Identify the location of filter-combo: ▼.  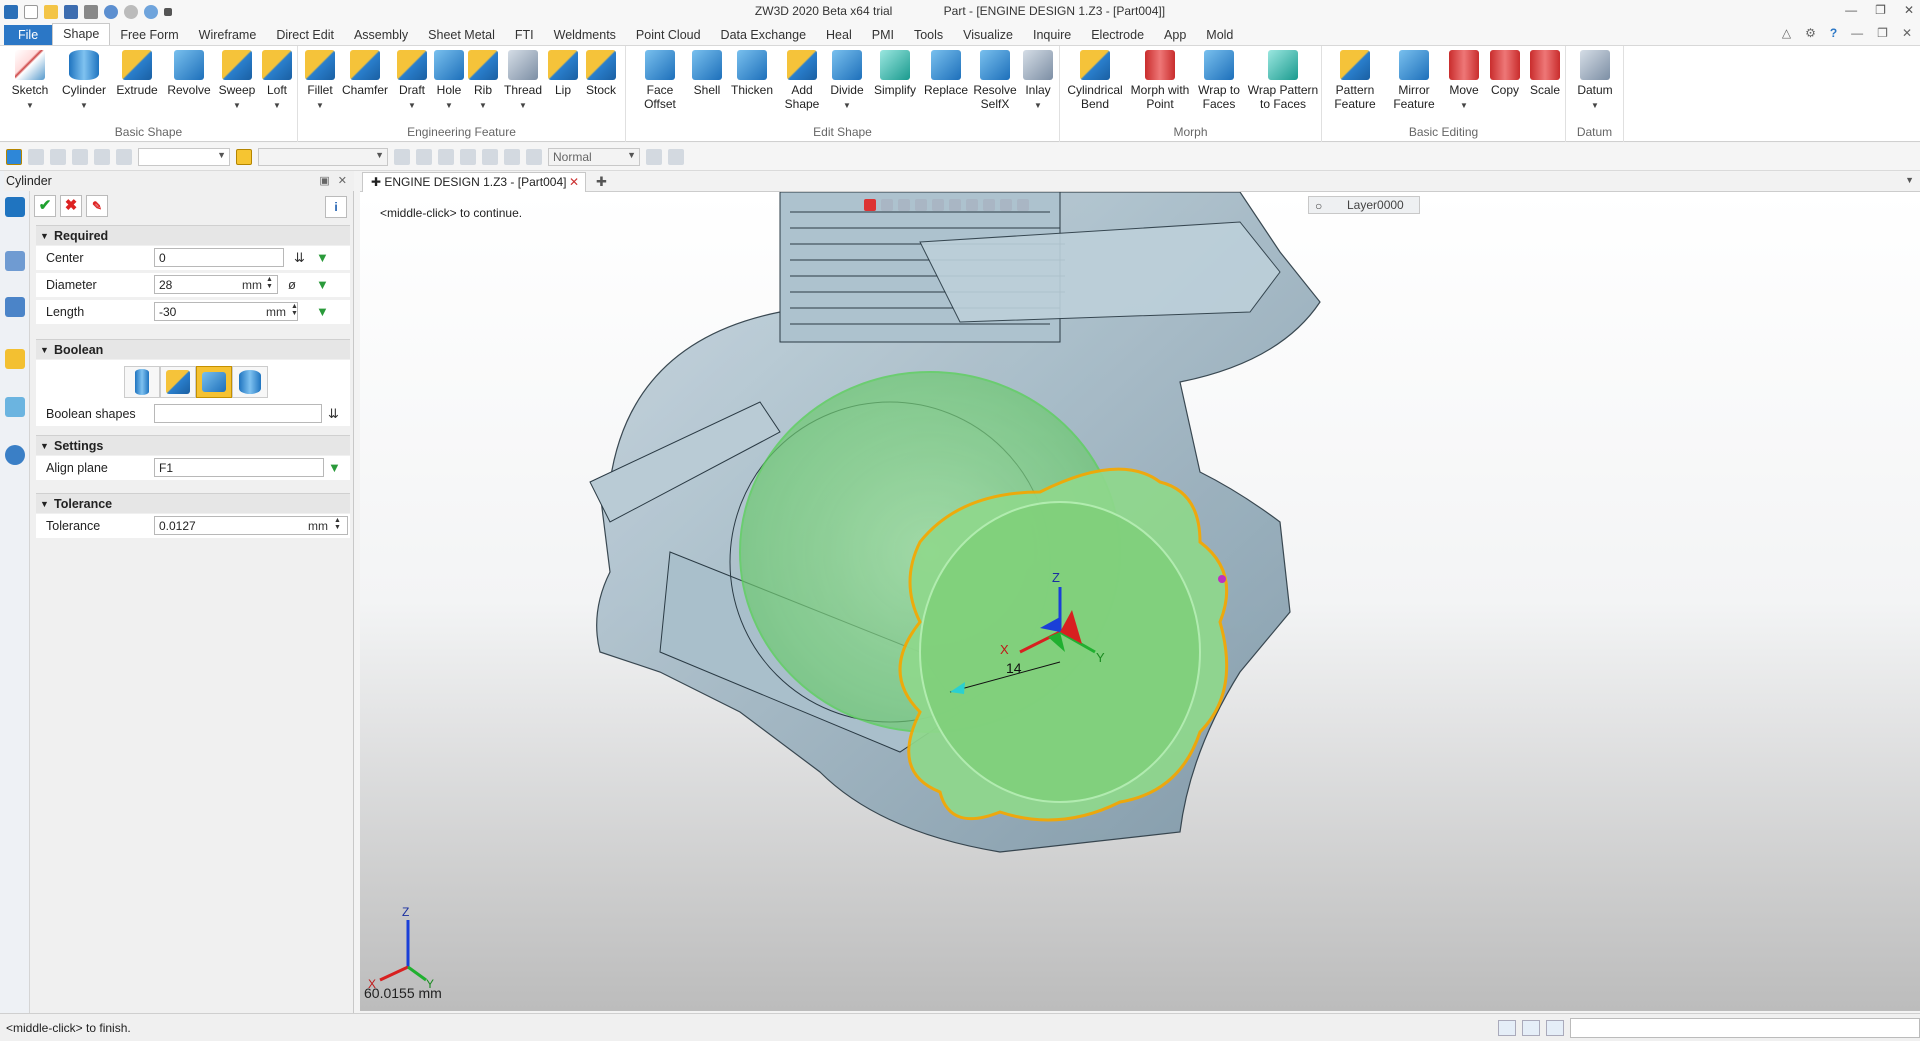
(184, 156).